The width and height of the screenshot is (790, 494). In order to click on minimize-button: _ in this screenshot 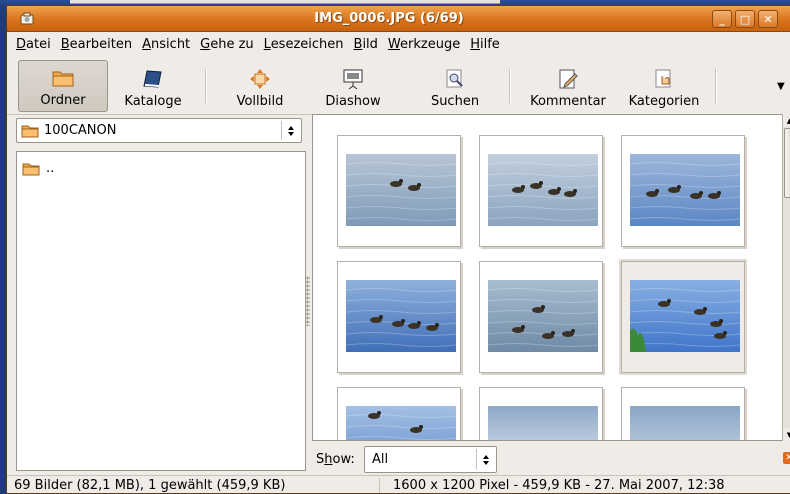, I will do `click(722, 19)`.